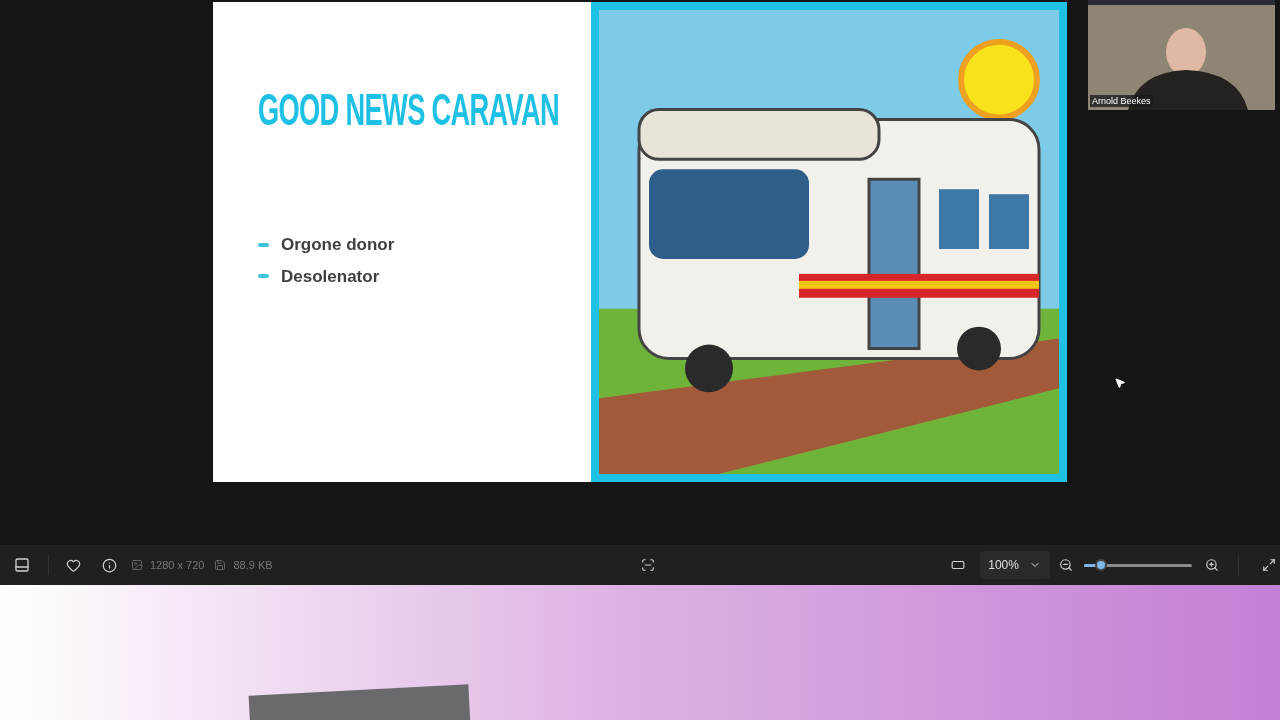 The width and height of the screenshot is (1280, 720). I want to click on file-size: 88.9 KB, so click(253, 565).